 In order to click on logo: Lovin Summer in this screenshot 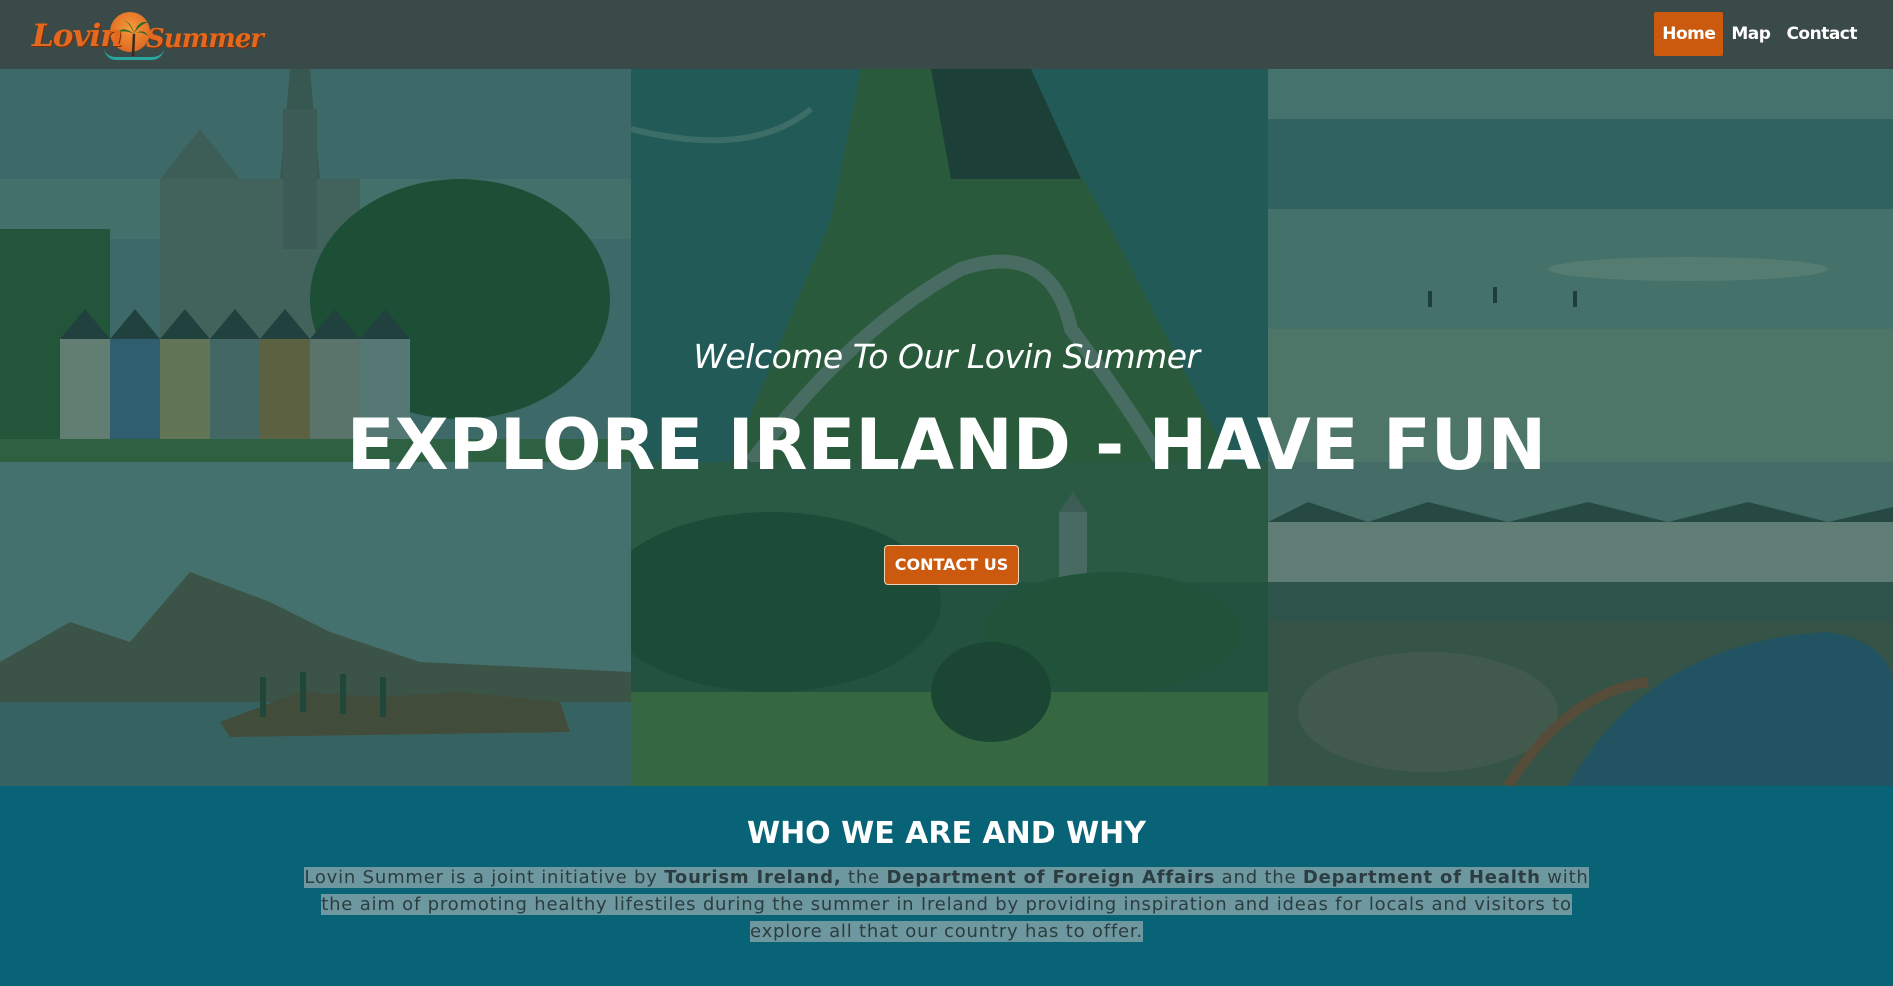, I will do `click(147, 34)`.